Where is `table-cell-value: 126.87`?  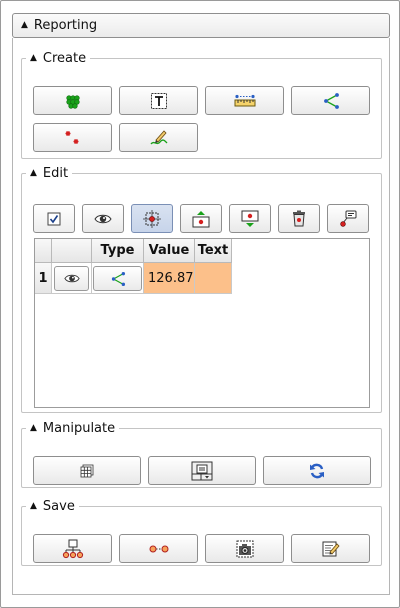
table-cell-value: 126.87 is located at coordinates (169, 278).